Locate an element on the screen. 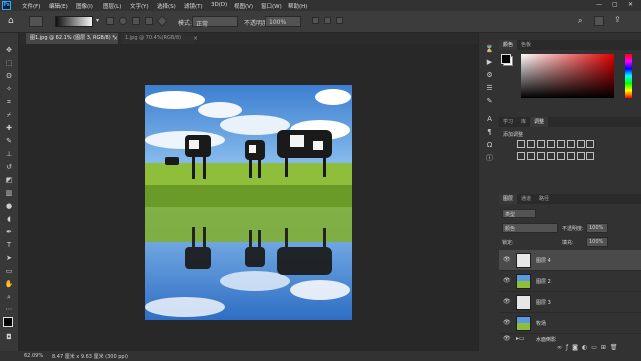  zoom-tool-icon: ⌕ is located at coordinates (9, 297).